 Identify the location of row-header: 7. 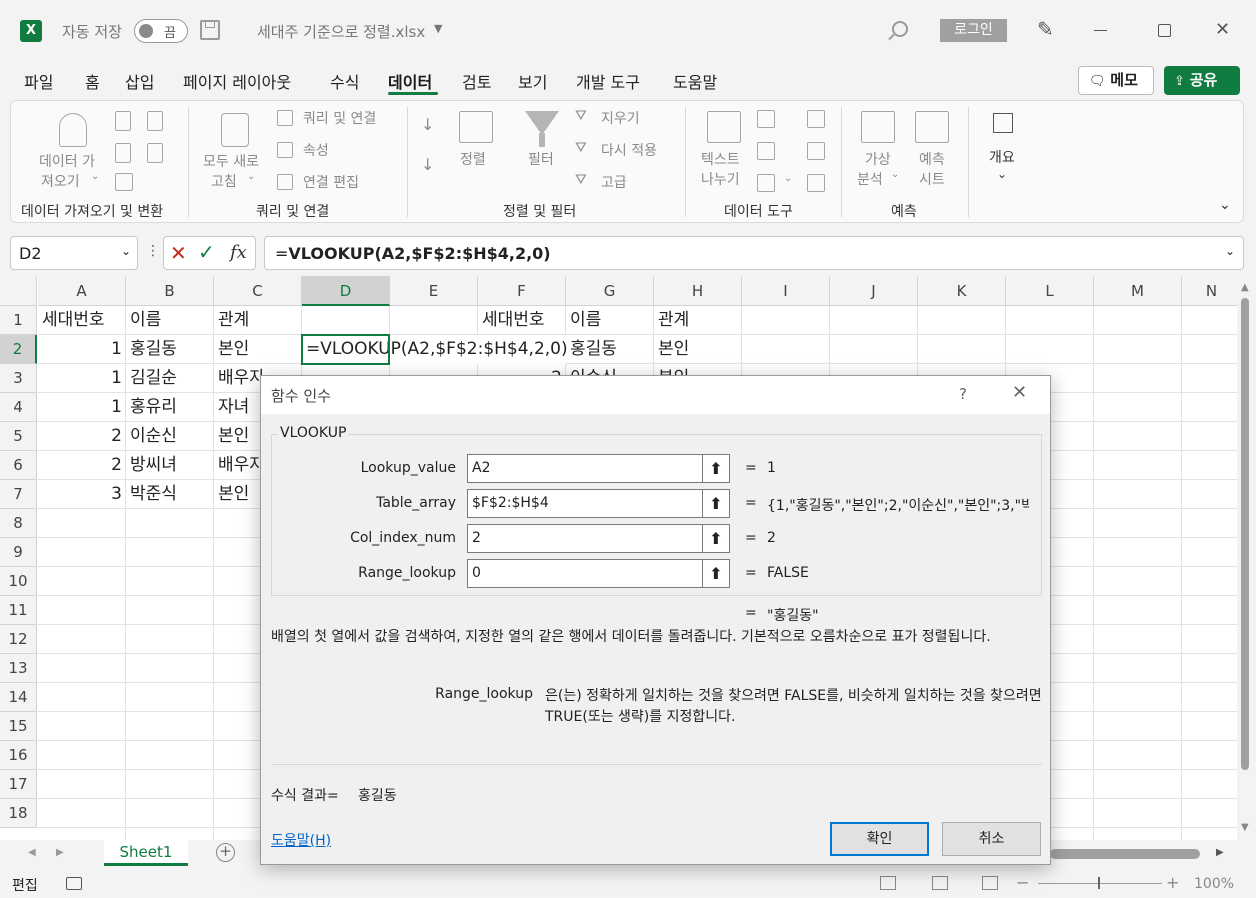
(18, 494).